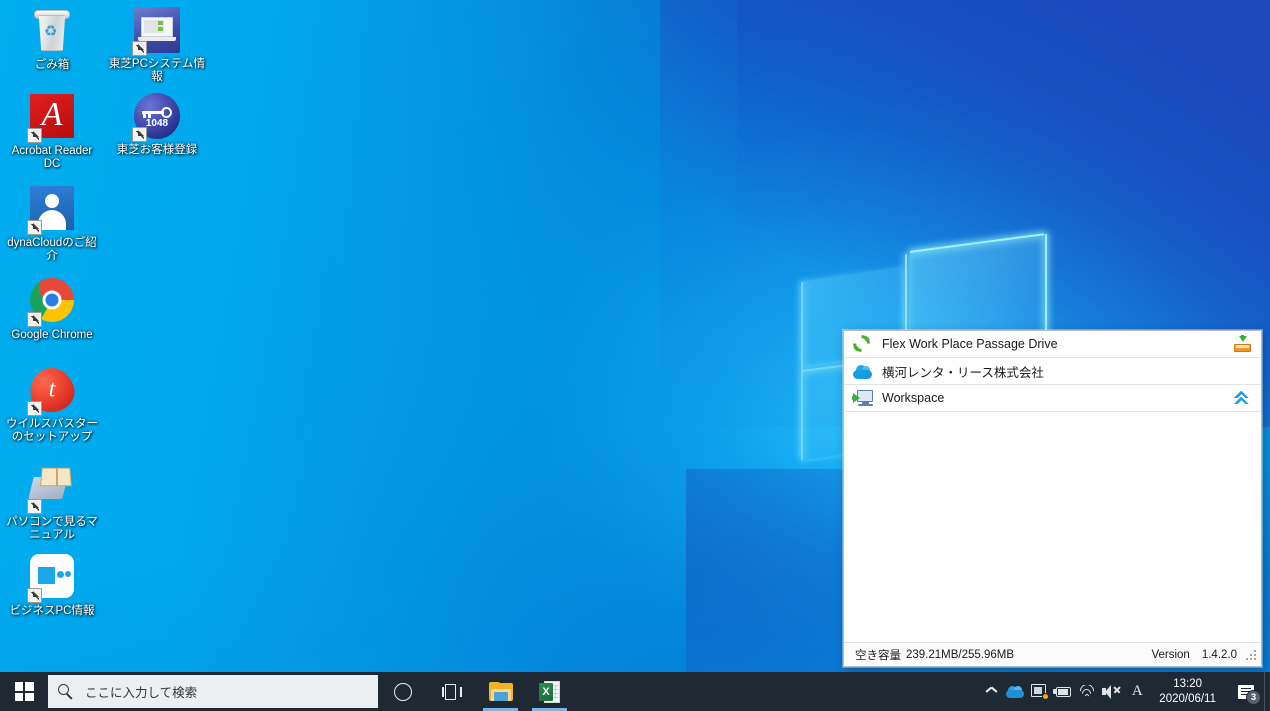  What do you see at coordinates (52, 249) in the screenshot?
I see `desktop-icon-label: dynaCloudのご紹介` at bounding box center [52, 249].